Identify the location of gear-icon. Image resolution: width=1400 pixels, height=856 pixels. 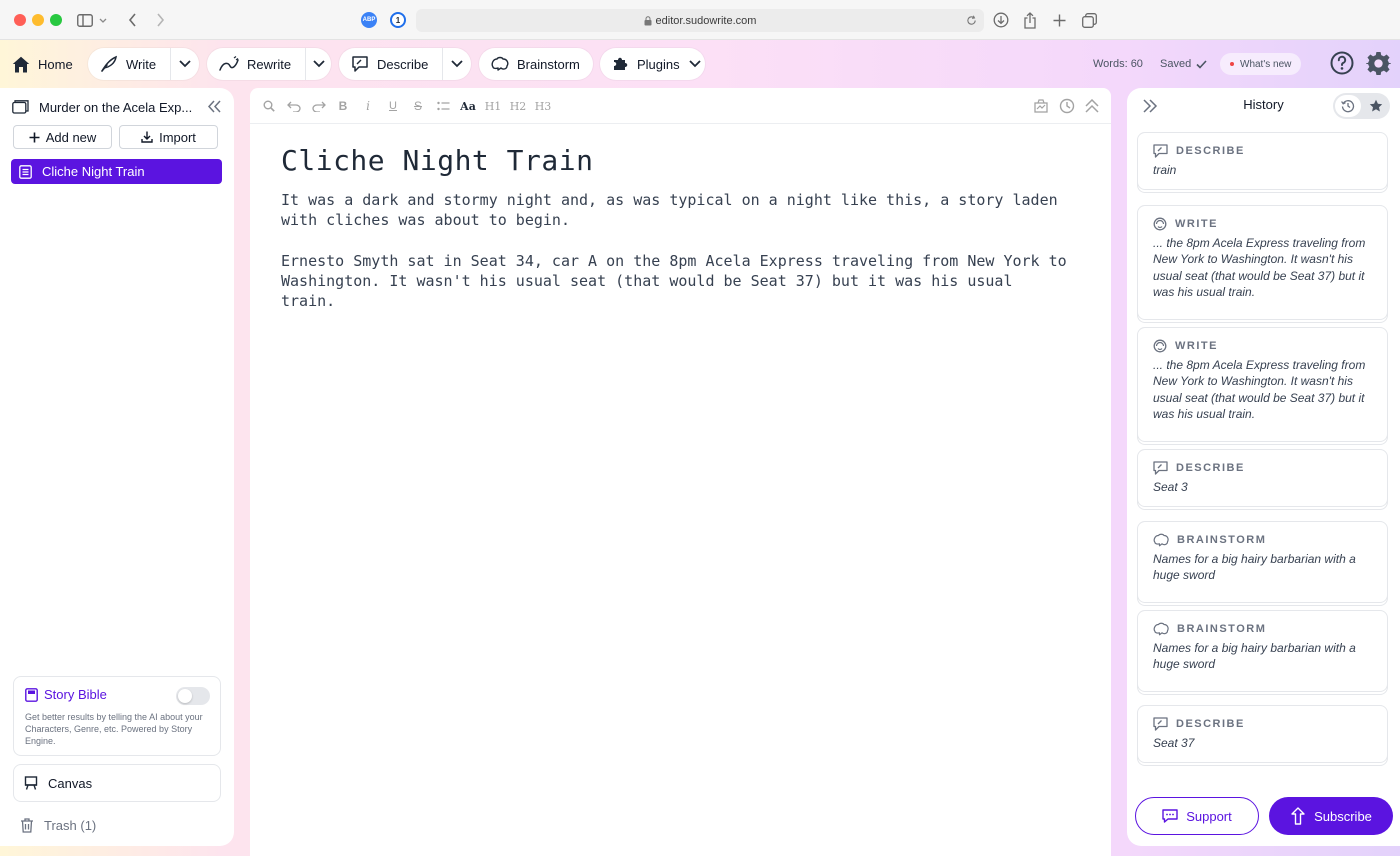
(1378, 66).